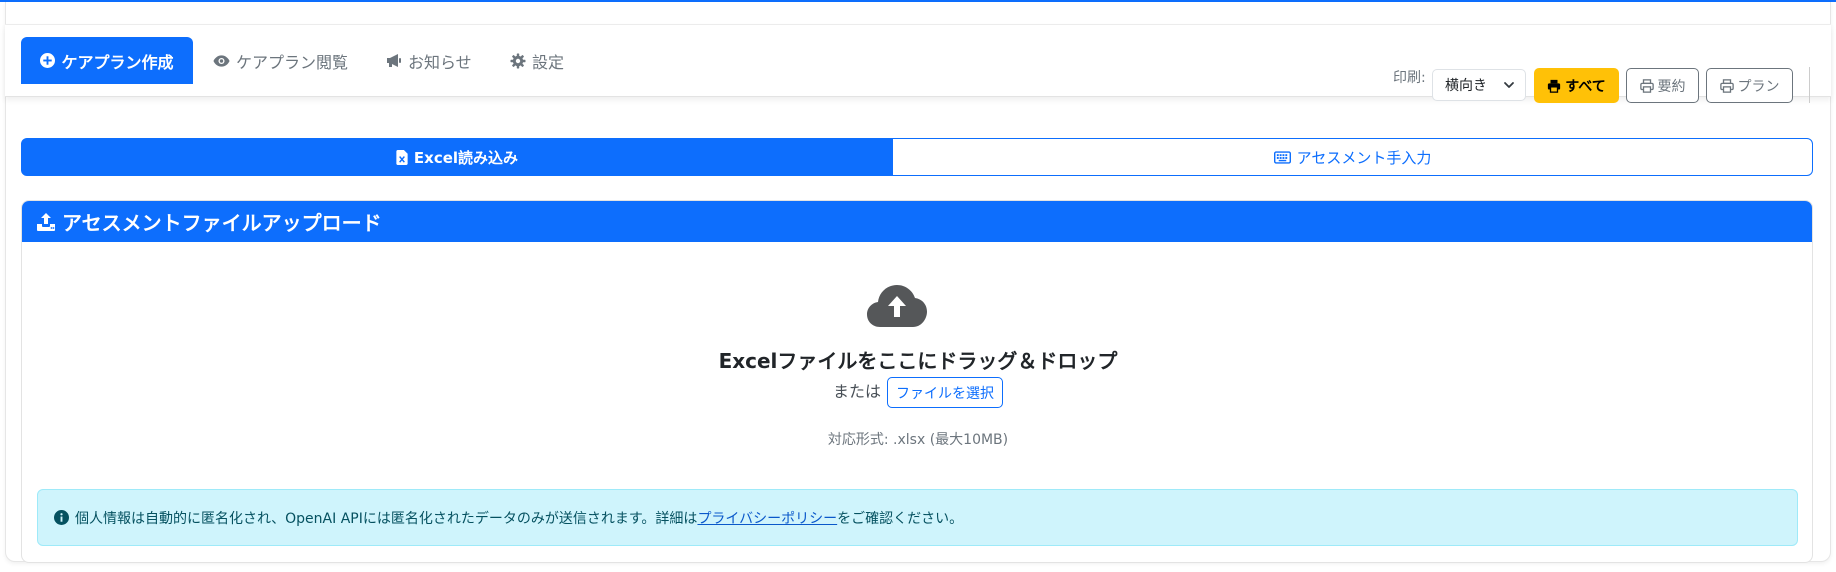  I want to click on print-plan-label: プラン, so click(1758, 86).